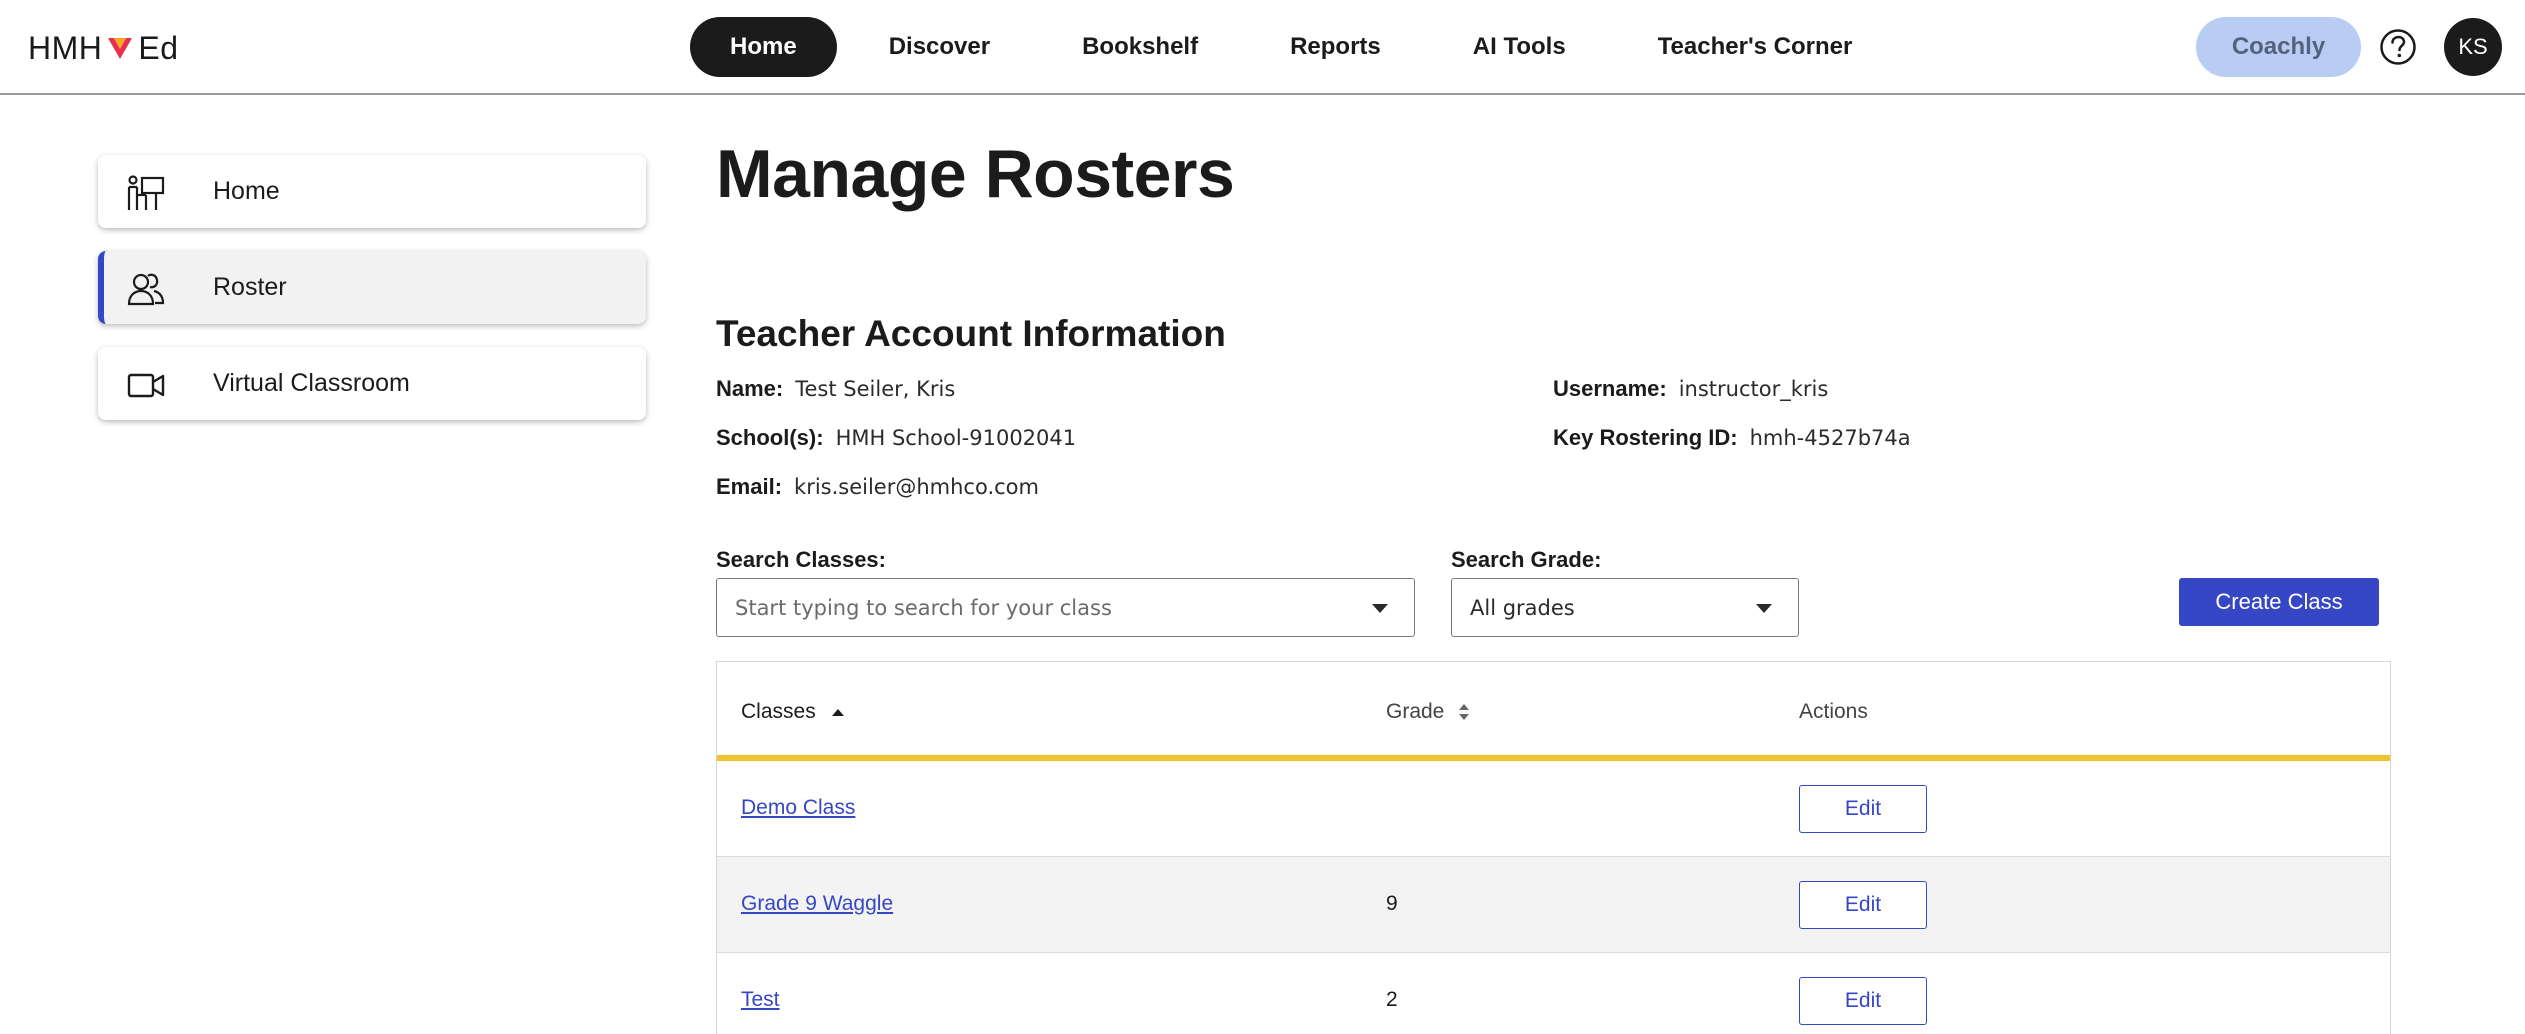 Image resolution: width=2525 pixels, height=1034 pixels. I want to click on sidebar-item-roster: Roster, so click(372, 287).